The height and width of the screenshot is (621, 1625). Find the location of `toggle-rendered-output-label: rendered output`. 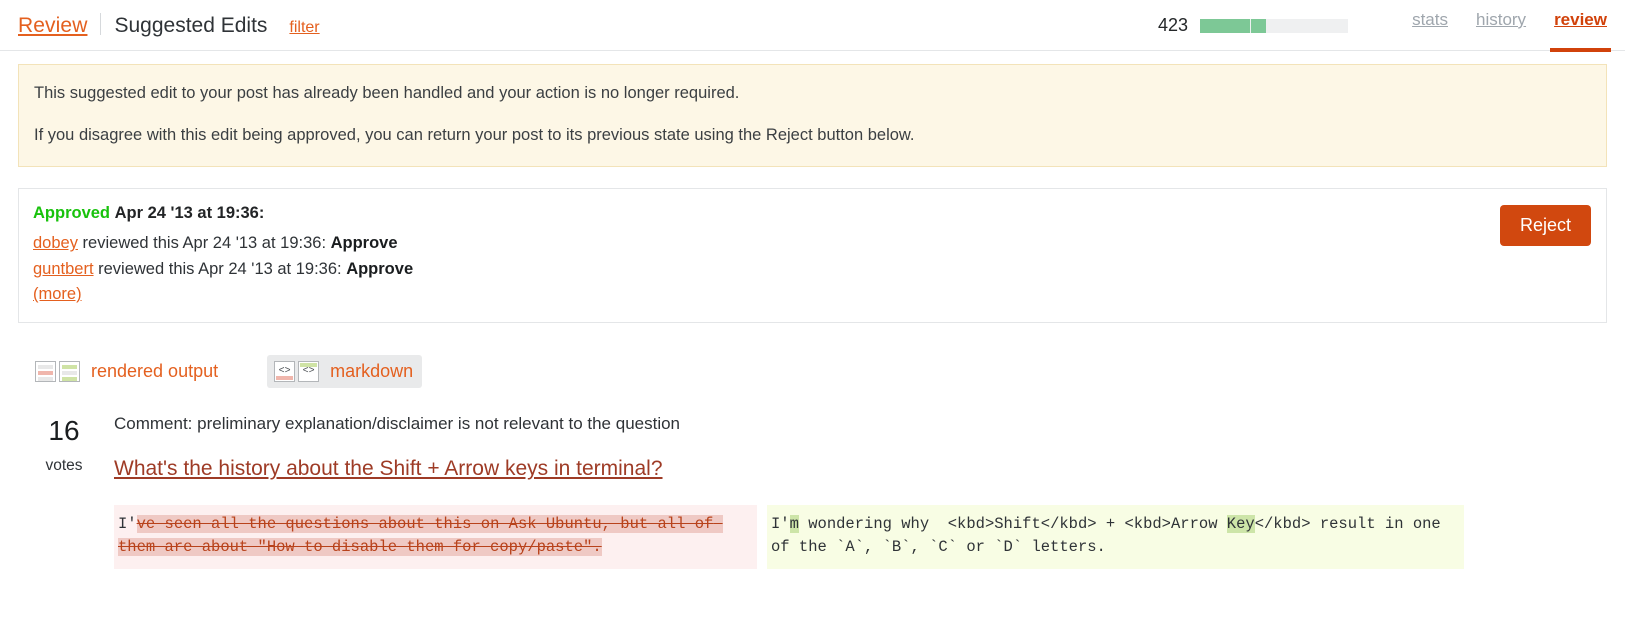

toggle-rendered-output-label: rendered output is located at coordinates (155, 370).